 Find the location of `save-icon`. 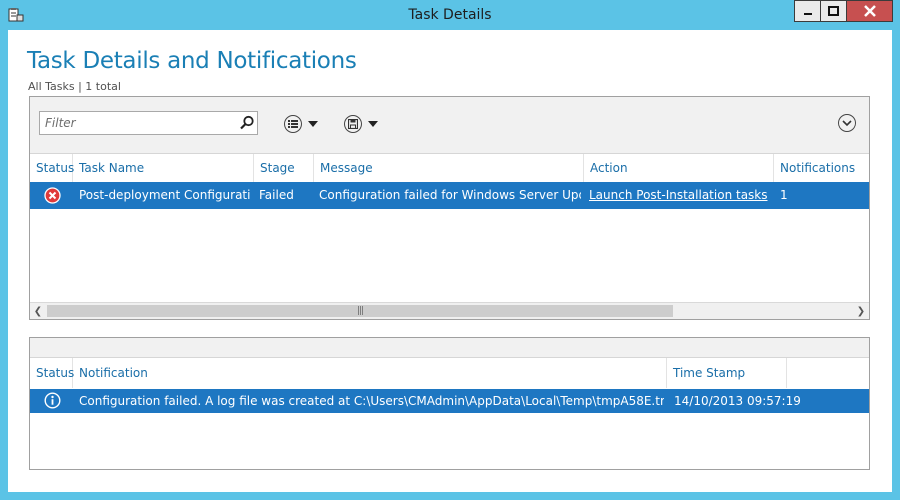

save-icon is located at coordinates (353, 124).